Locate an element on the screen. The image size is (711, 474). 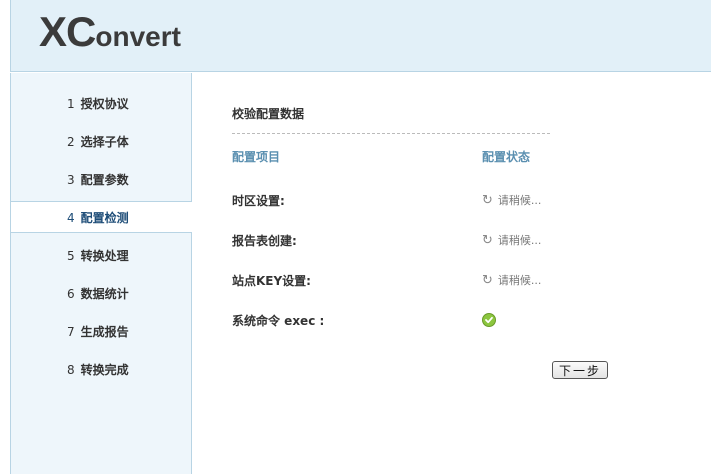
column-header-item: 配置项目 is located at coordinates (256, 157).